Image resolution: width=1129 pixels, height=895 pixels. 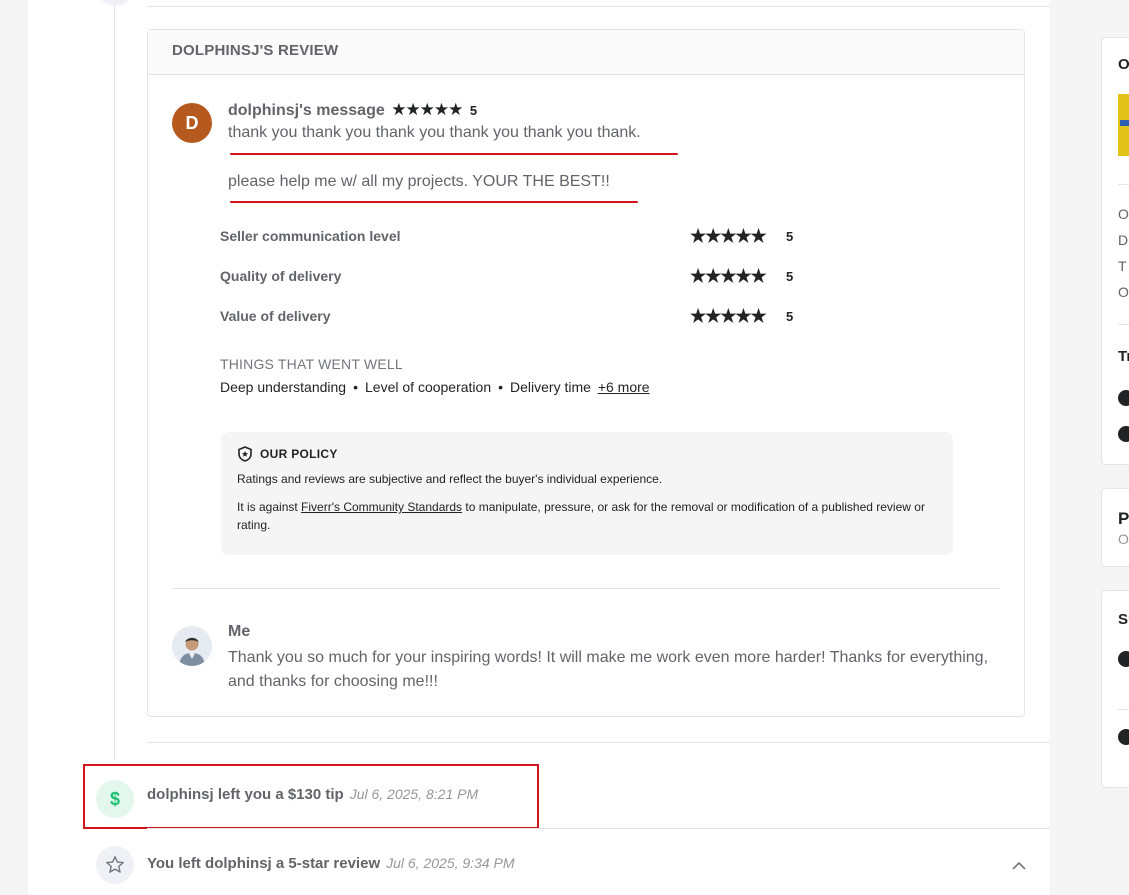 I want to click on highlight-box, so click(x=311, y=796).